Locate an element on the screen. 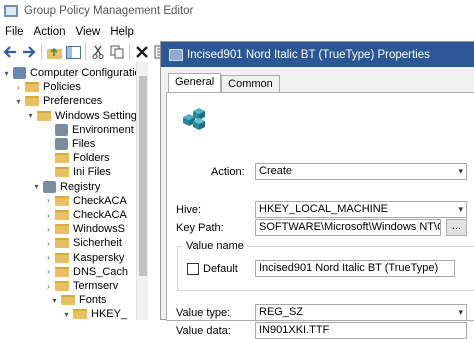  tree-item: › Kaspersky is located at coordinates (84, 258).